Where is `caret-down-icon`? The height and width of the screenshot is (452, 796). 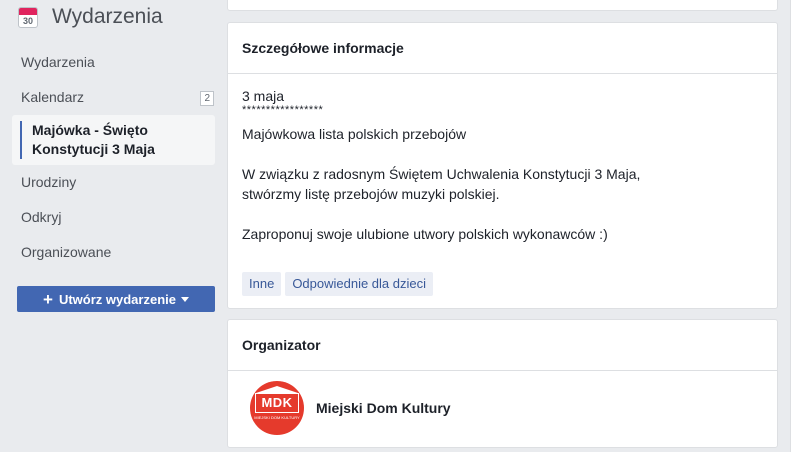 caret-down-icon is located at coordinates (184, 299).